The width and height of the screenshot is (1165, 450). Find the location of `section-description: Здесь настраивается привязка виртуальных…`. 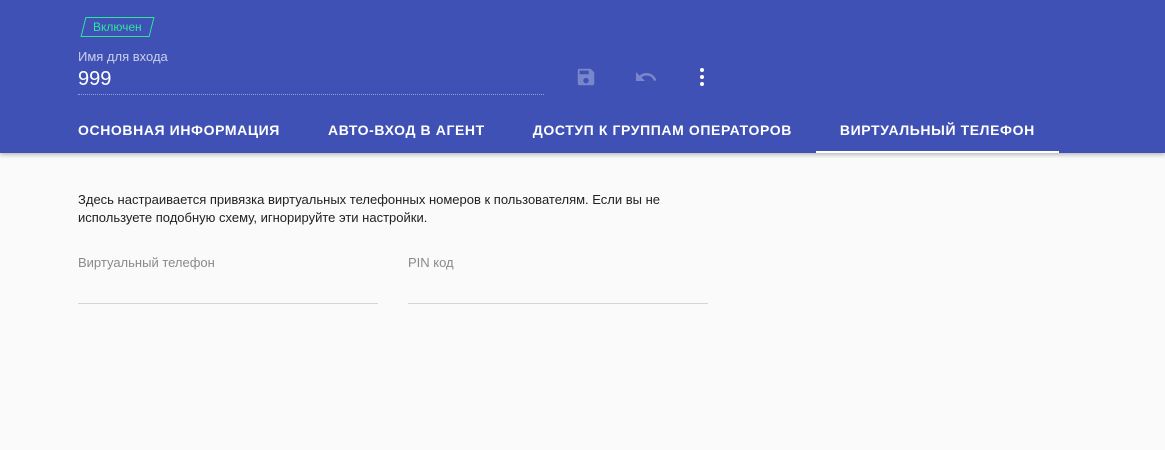

section-description: Здесь настраивается привязка виртуальных… is located at coordinates (369, 208).